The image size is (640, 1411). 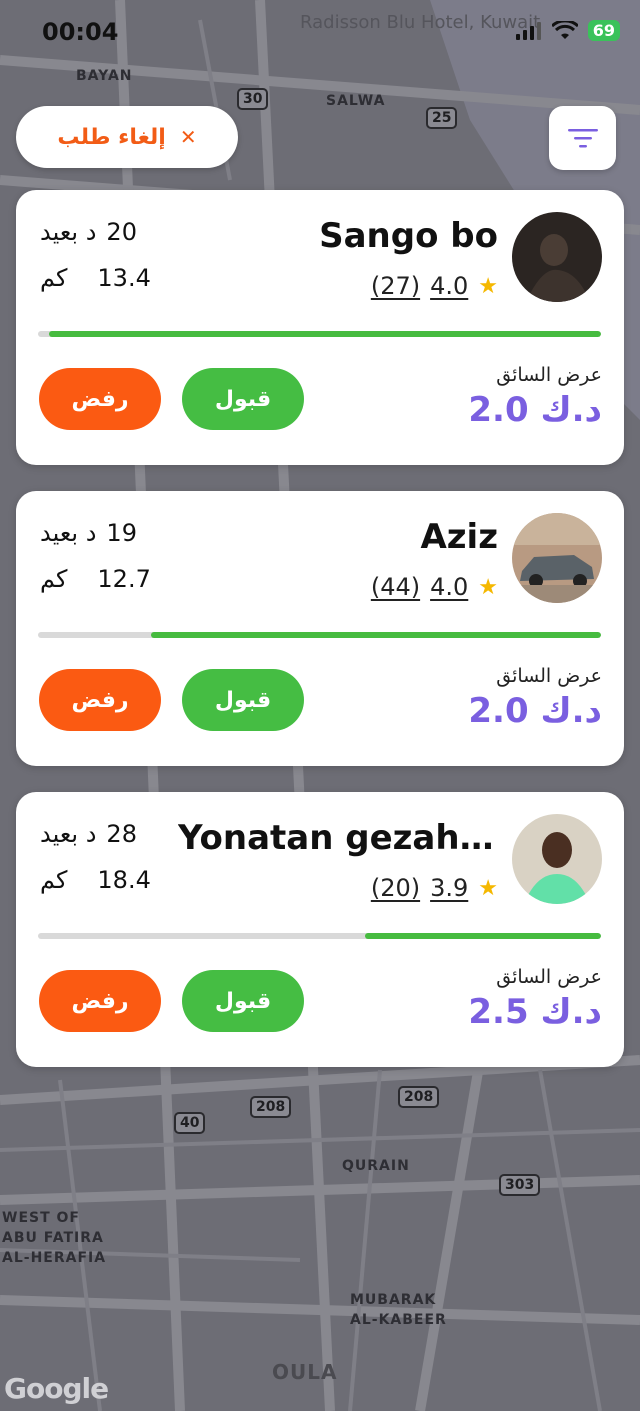 What do you see at coordinates (121, 533) in the screenshot?
I see `eta-minutes: 19` at bounding box center [121, 533].